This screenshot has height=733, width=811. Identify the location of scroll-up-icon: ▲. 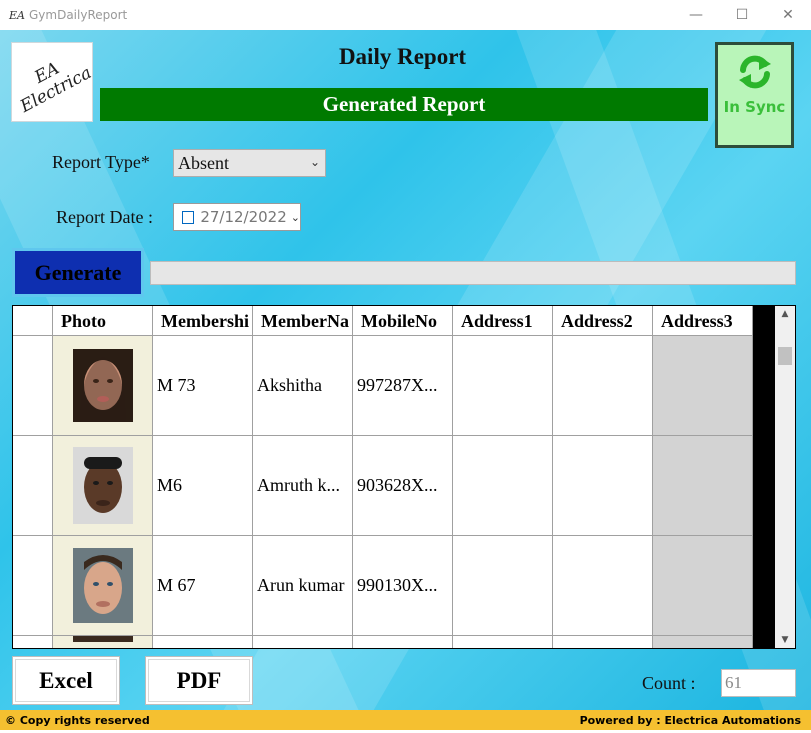
(785, 314).